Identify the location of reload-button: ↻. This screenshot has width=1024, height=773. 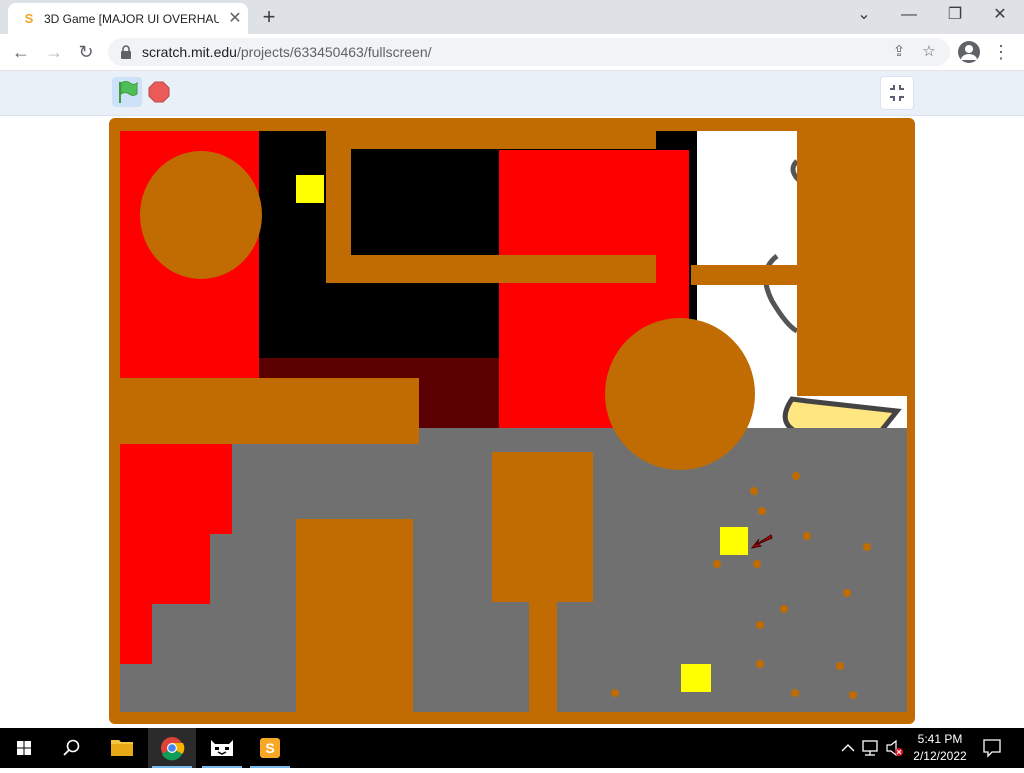
(86, 52).